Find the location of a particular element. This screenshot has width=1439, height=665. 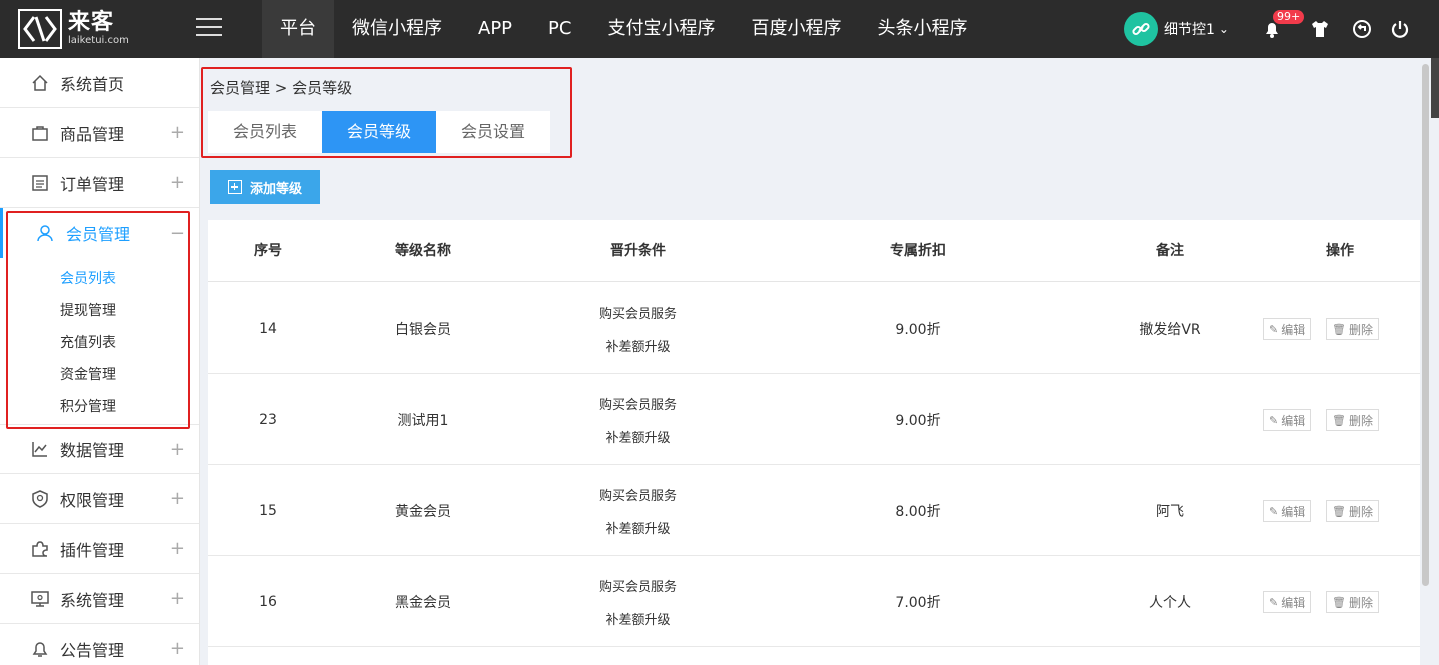

sidebar-item-data: 数据管理 + is located at coordinates (99, 449).